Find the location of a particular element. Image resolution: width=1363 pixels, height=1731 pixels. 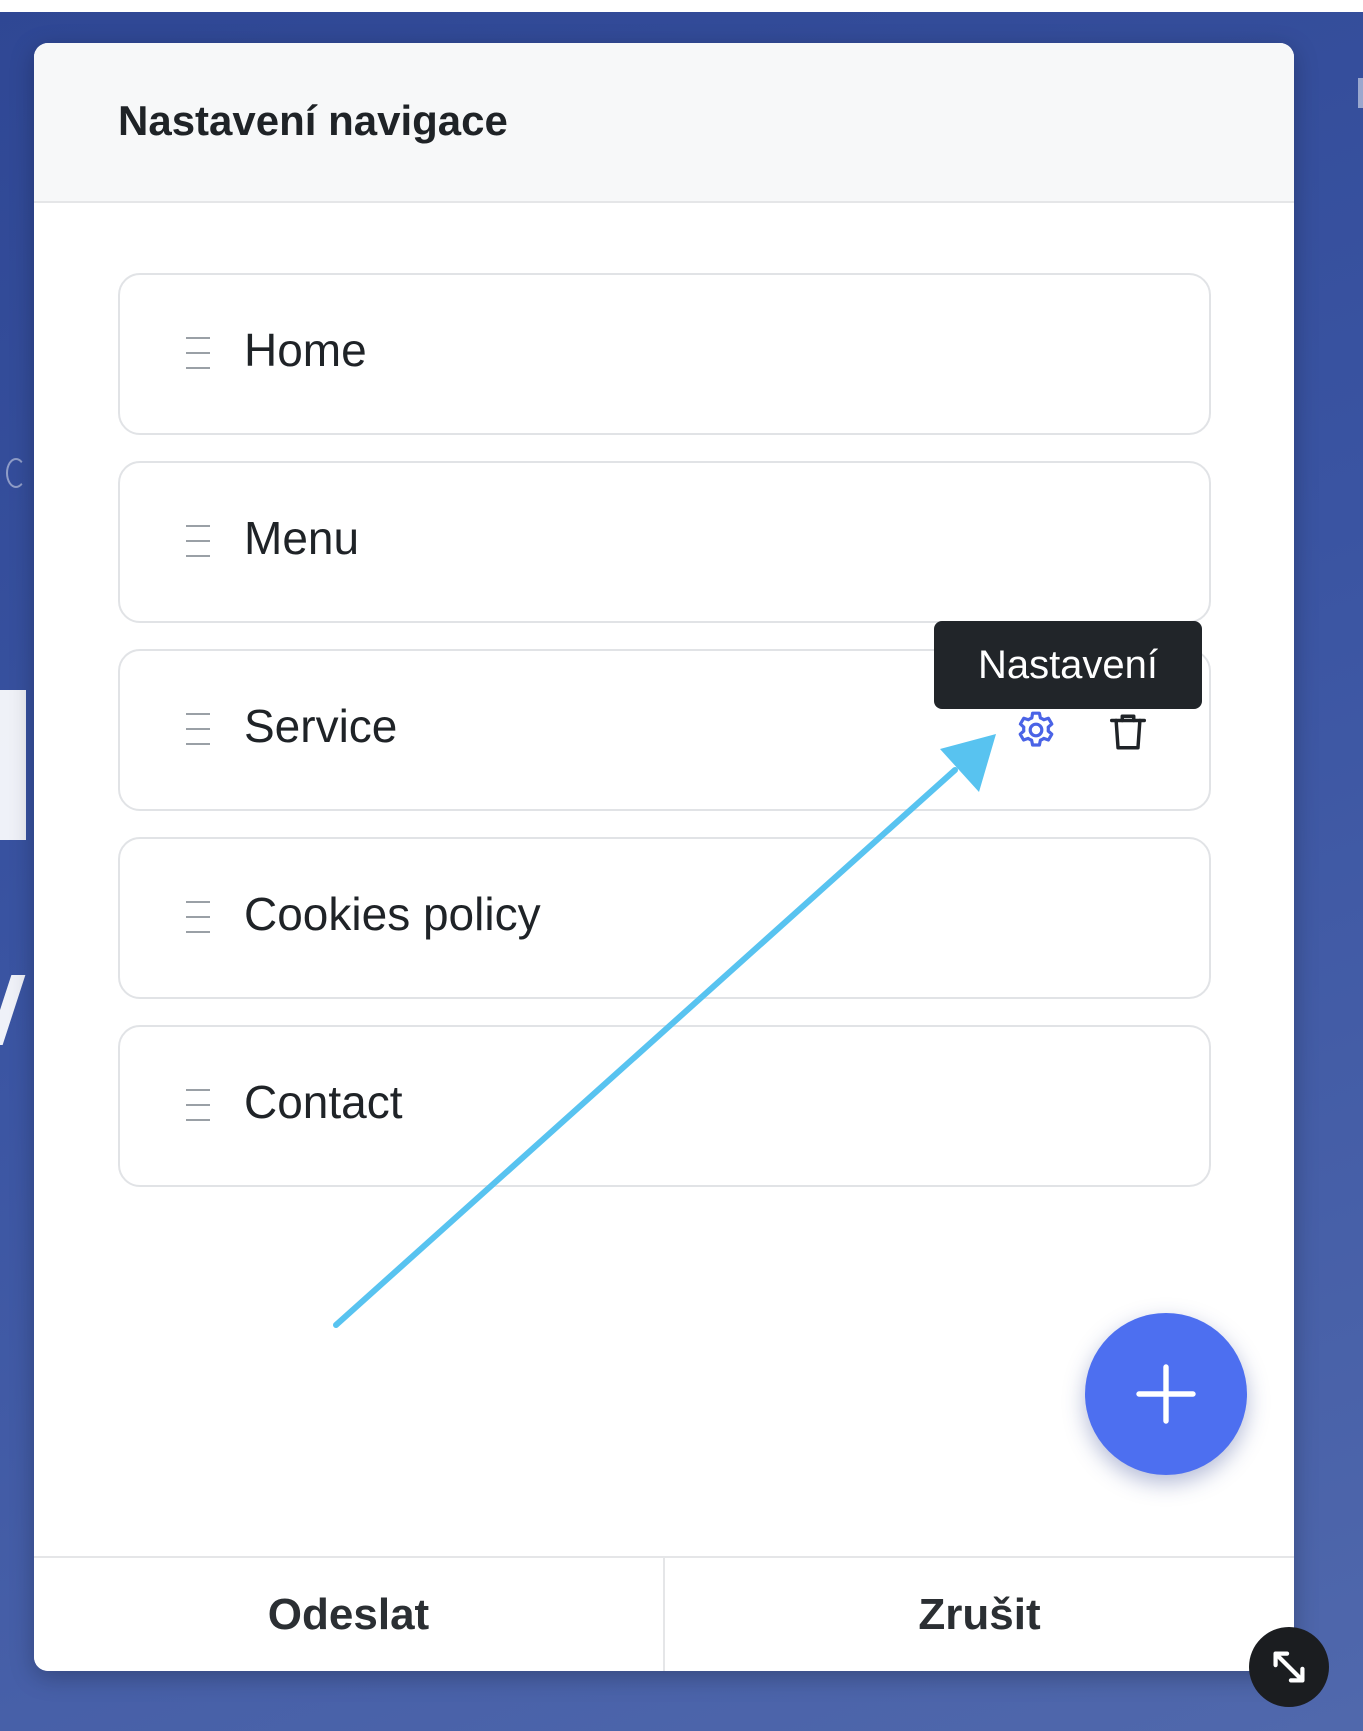

settings-button is located at coordinates (1036, 732).